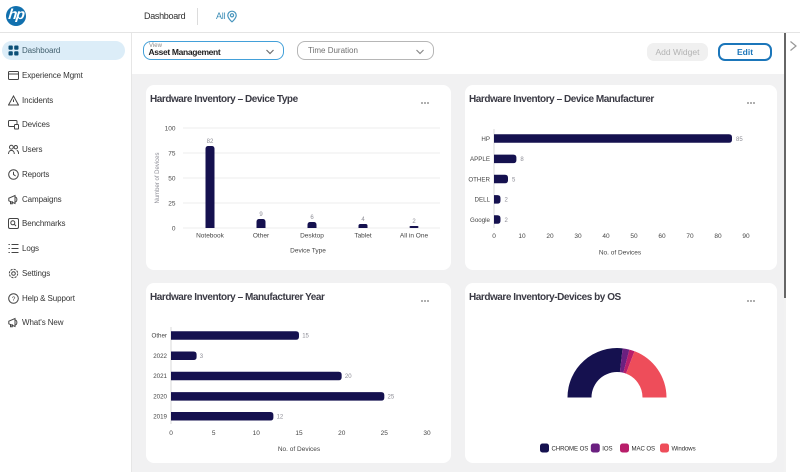  I want to click on svg-text: 85, so click(739, 140).